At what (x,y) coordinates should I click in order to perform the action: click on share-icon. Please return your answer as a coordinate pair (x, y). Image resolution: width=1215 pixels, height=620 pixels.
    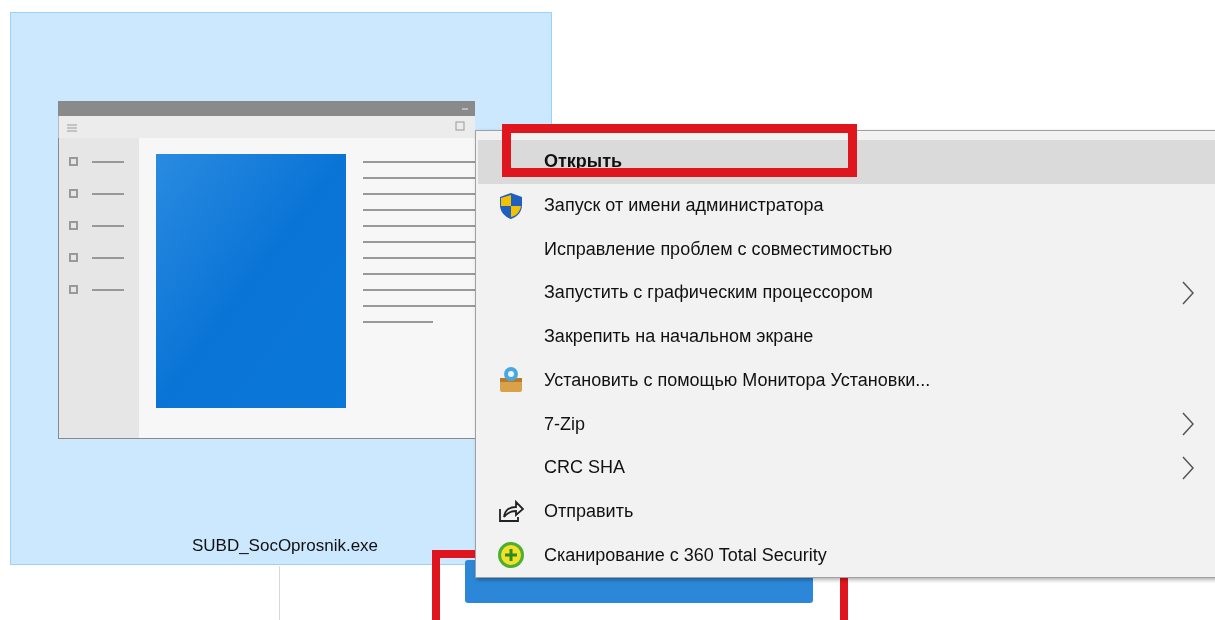
    Looking at the image, I should click on (511, 511).